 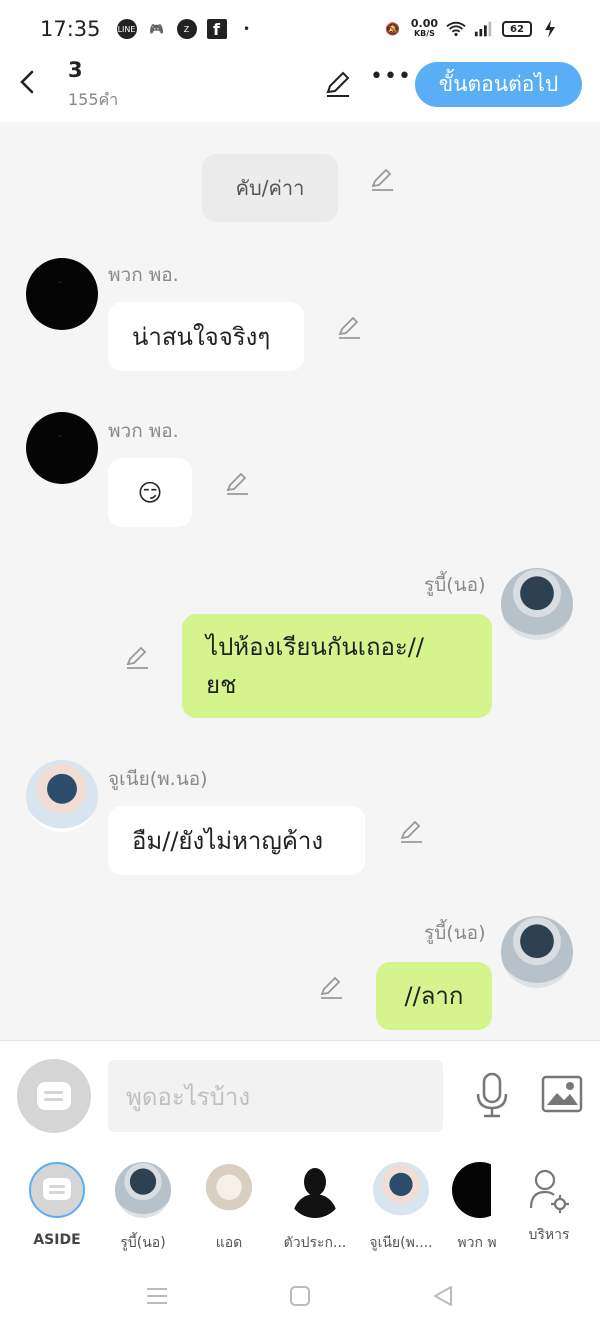 I want to click on line-app-icon: LINE, so click(x=126, y=29).